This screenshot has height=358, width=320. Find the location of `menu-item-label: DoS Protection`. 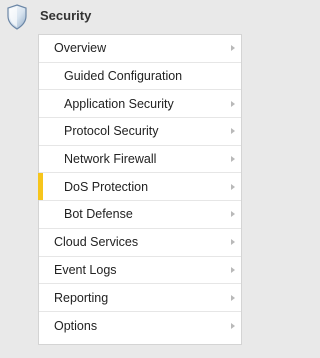

menu-item-label: DoS Protection is located at coordinates (106, 186).